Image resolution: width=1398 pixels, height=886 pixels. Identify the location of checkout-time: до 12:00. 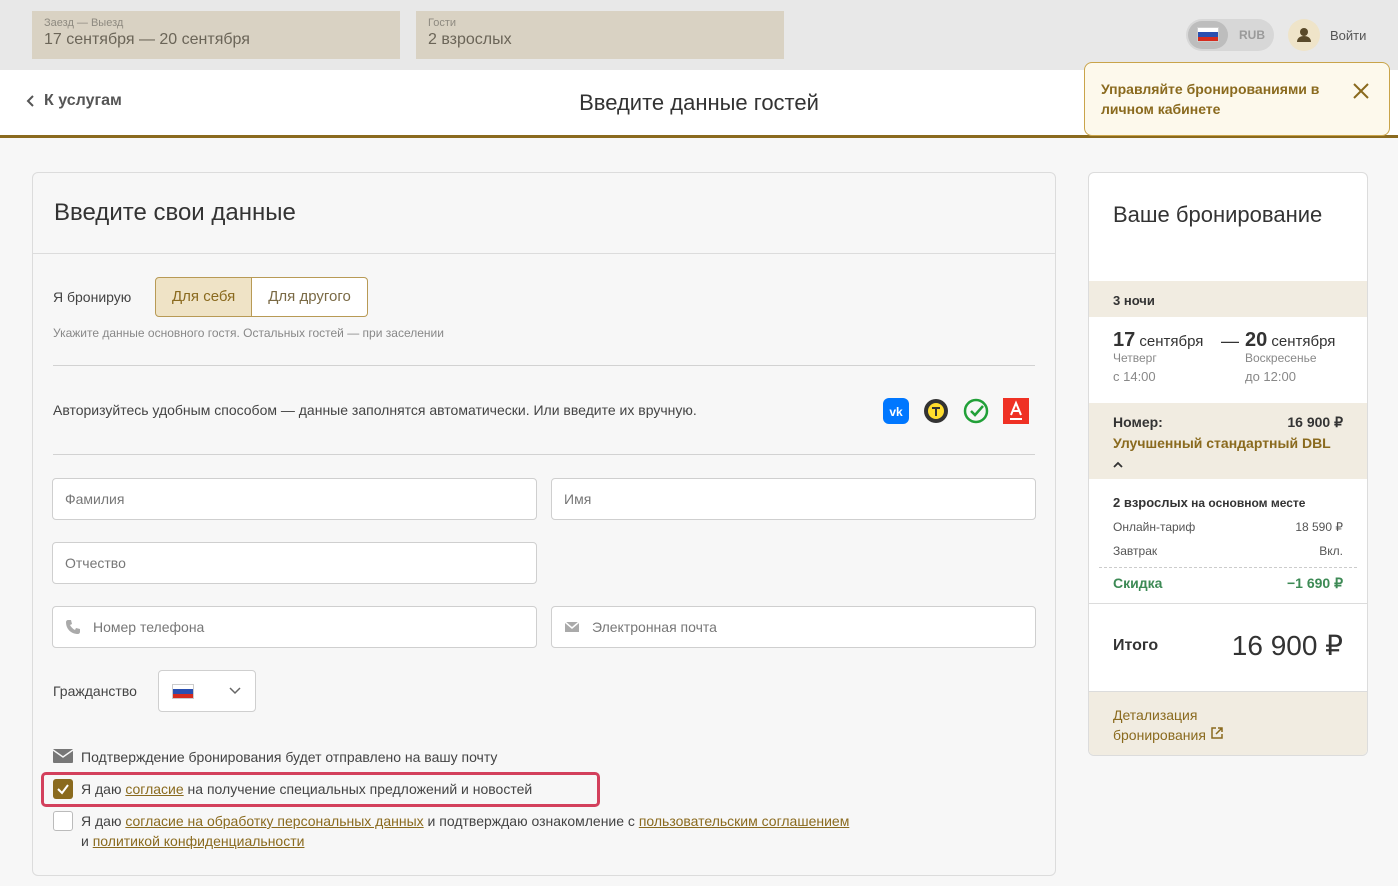
(1270, 376).